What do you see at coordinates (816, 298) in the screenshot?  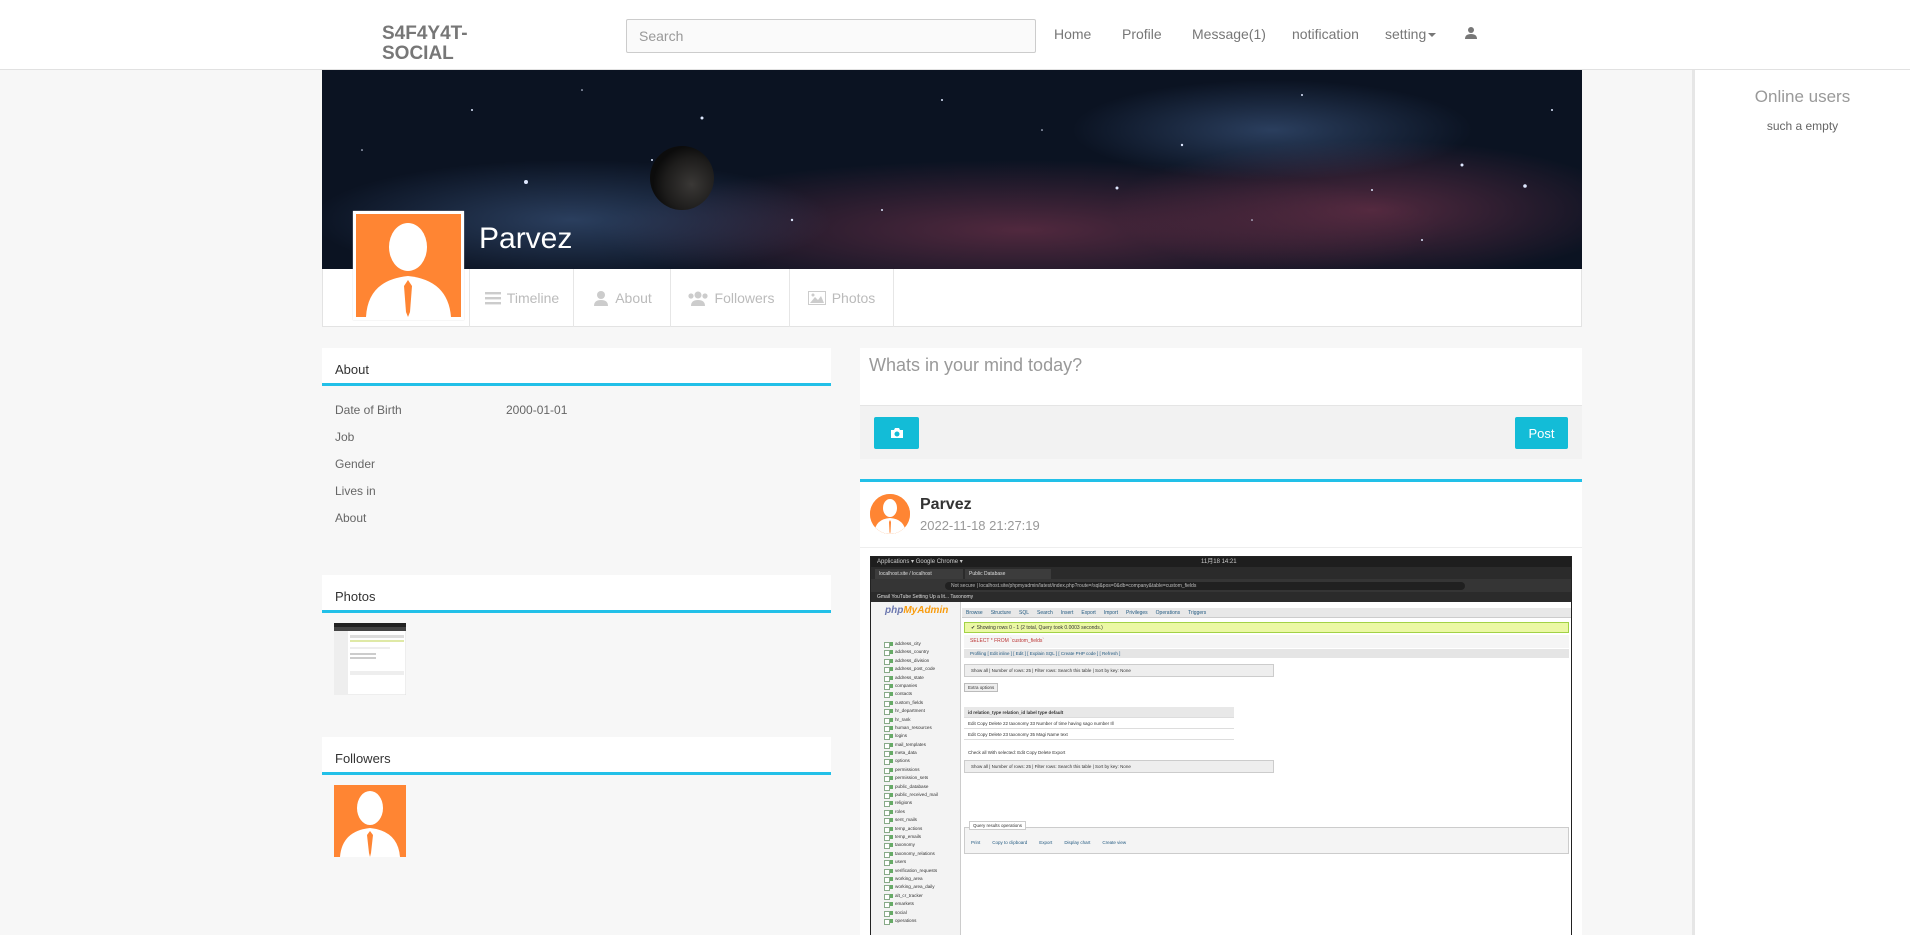 I see `image-icon` at bounding box center [816, 298].